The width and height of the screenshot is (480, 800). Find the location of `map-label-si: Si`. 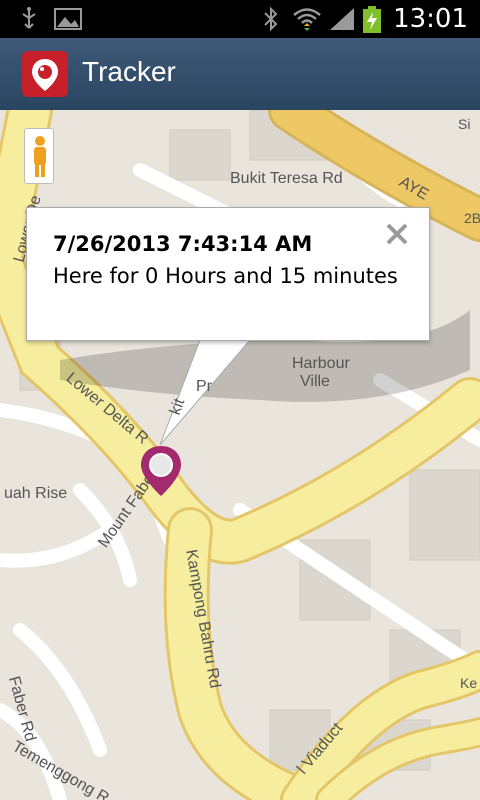

map-label-si: Si is located at coordinates (464, 124).